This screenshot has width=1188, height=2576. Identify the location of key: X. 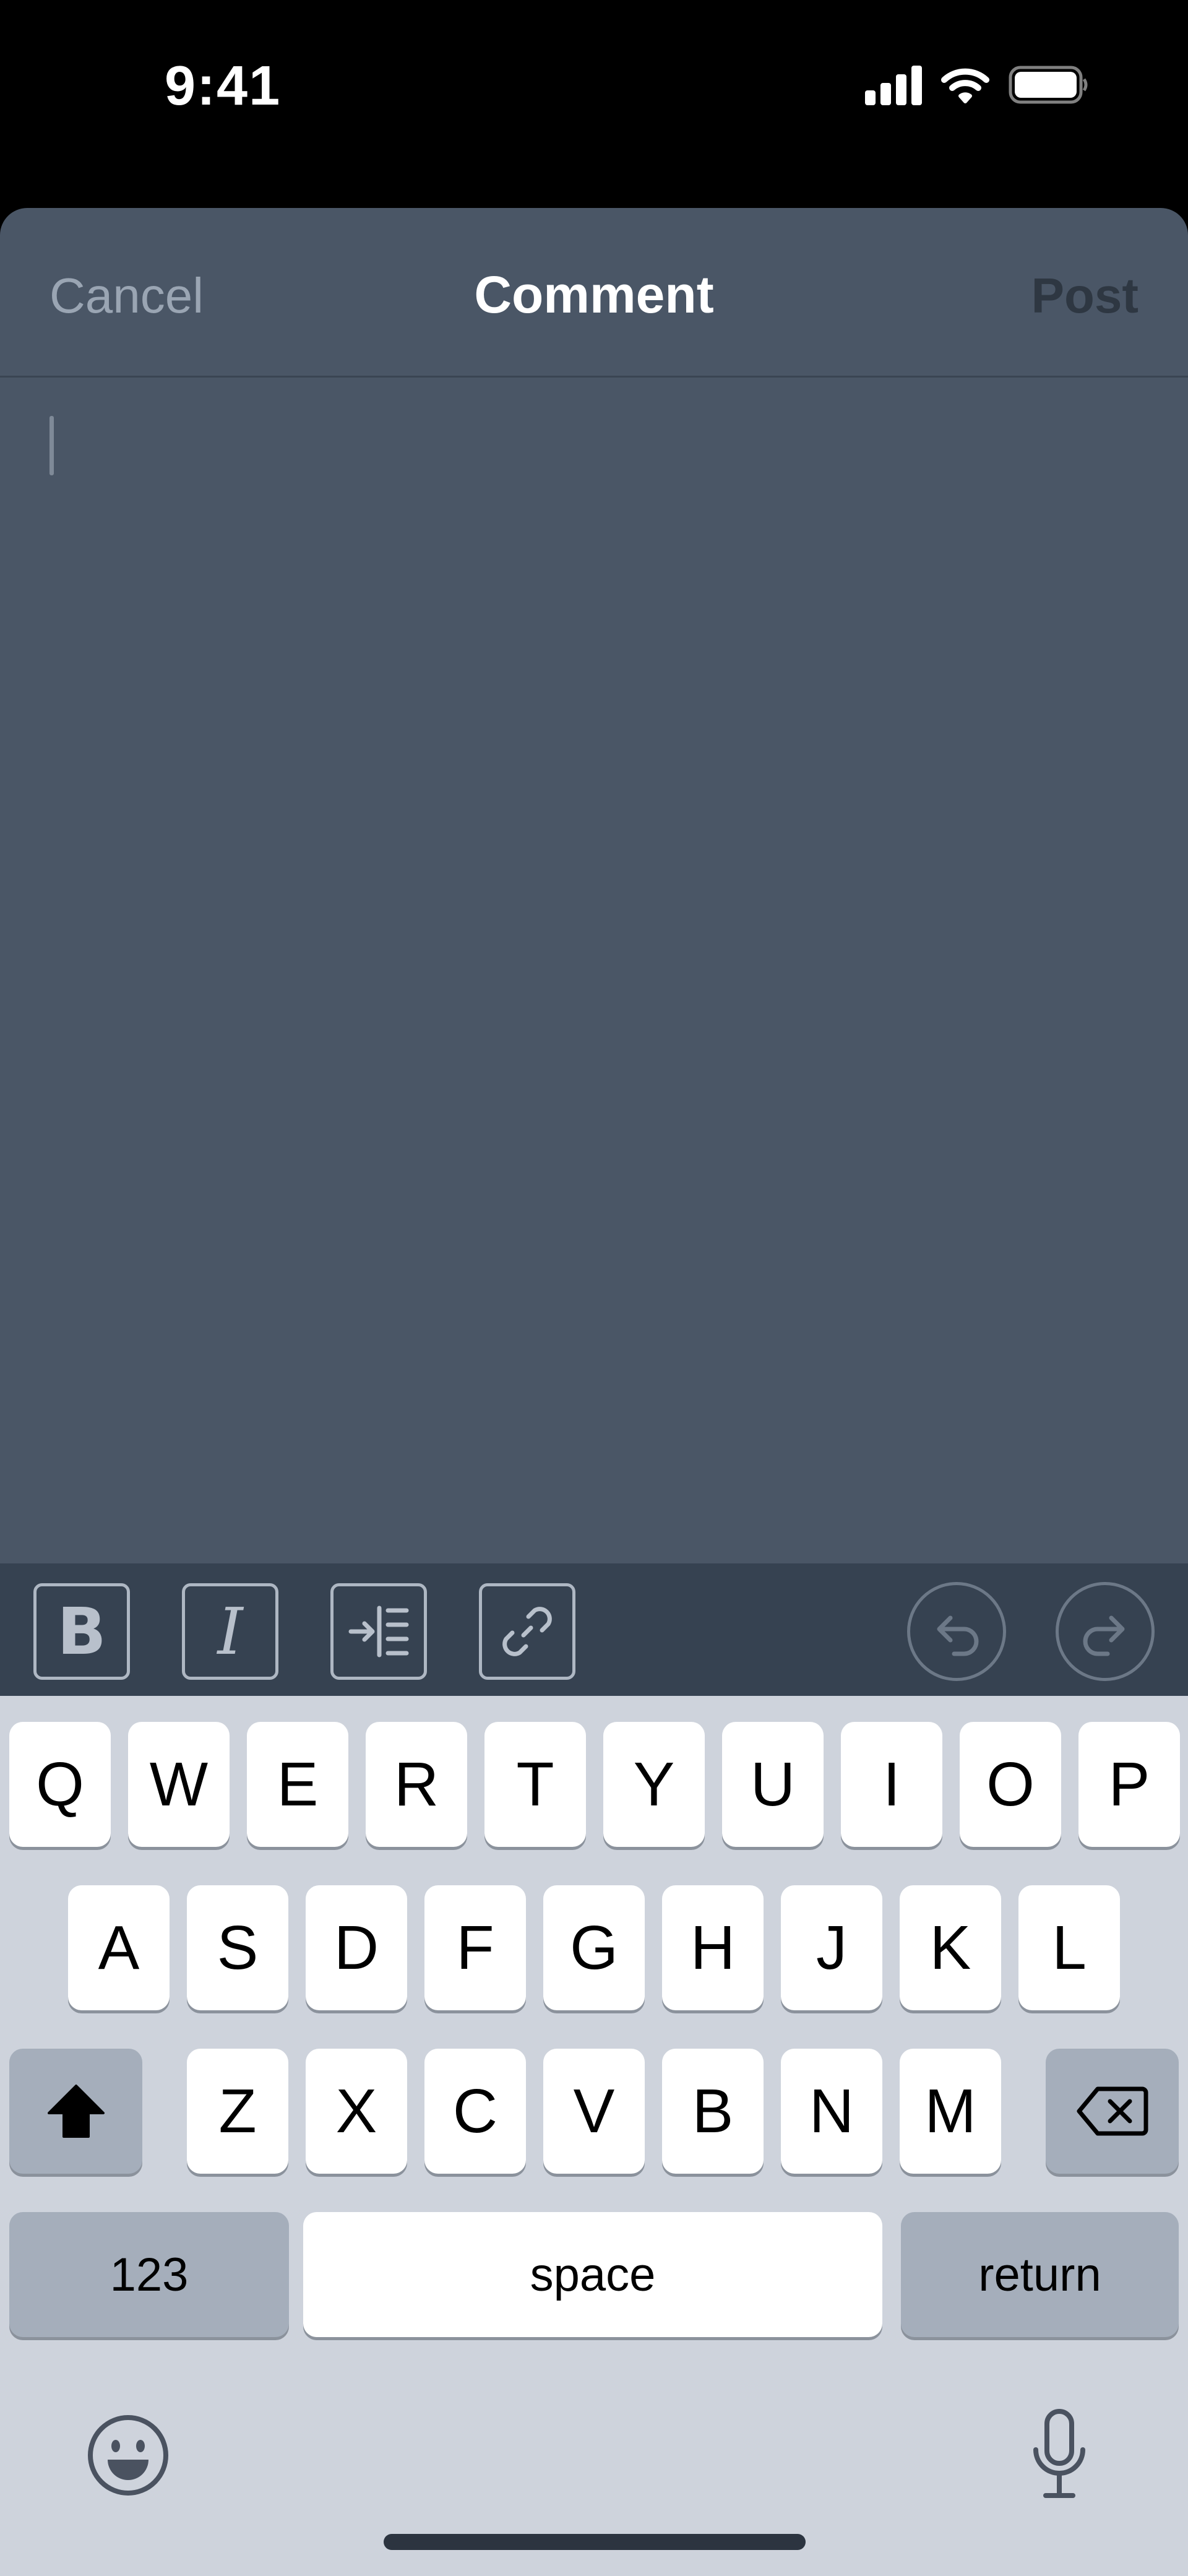
(356, 2111).